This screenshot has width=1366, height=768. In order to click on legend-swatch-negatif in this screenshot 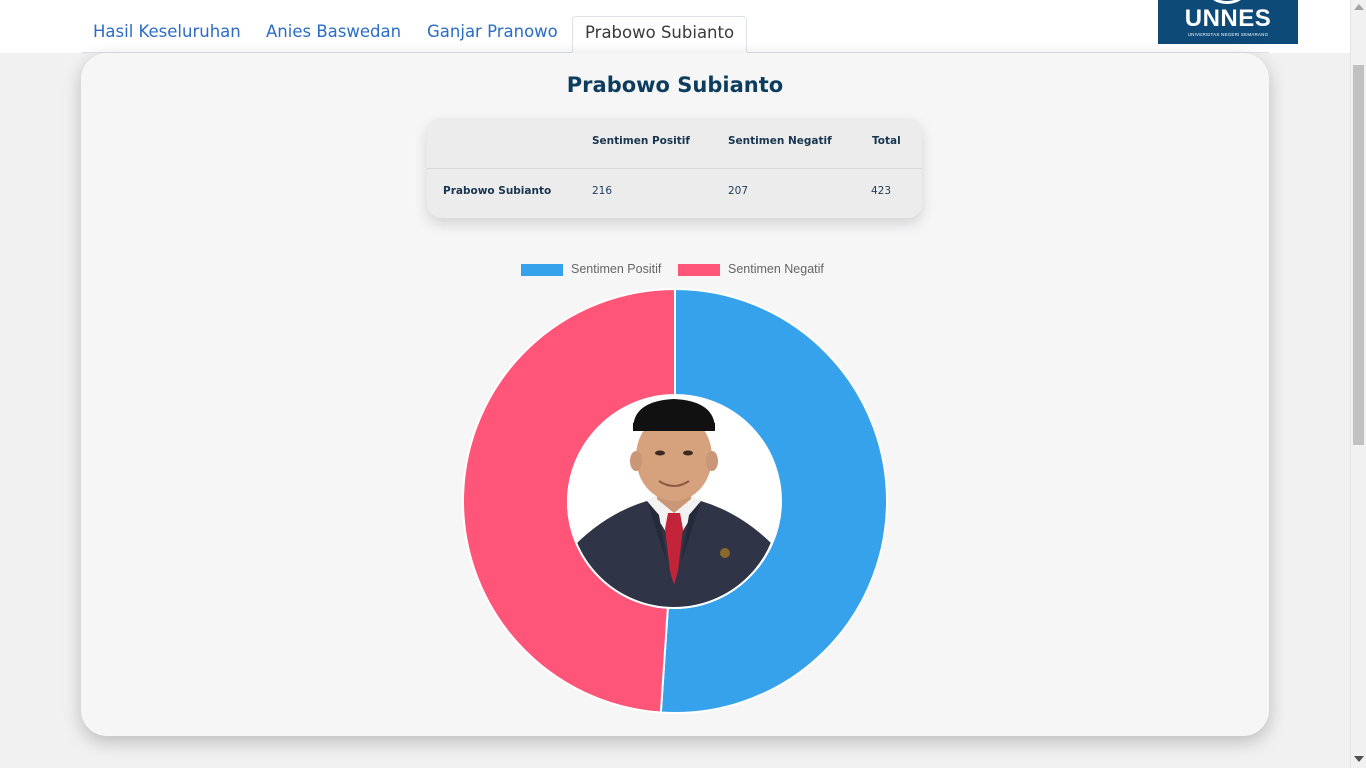, I will do `click(699, 270)`.